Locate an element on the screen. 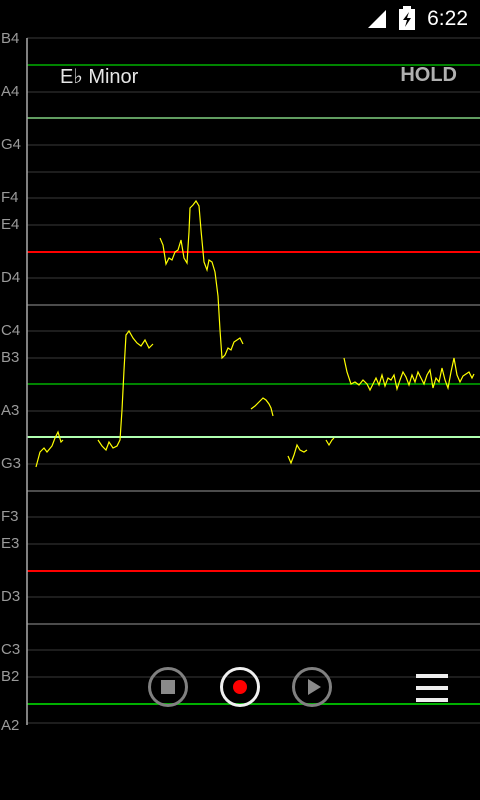  signal-icon is located at coordinates (377, 19).